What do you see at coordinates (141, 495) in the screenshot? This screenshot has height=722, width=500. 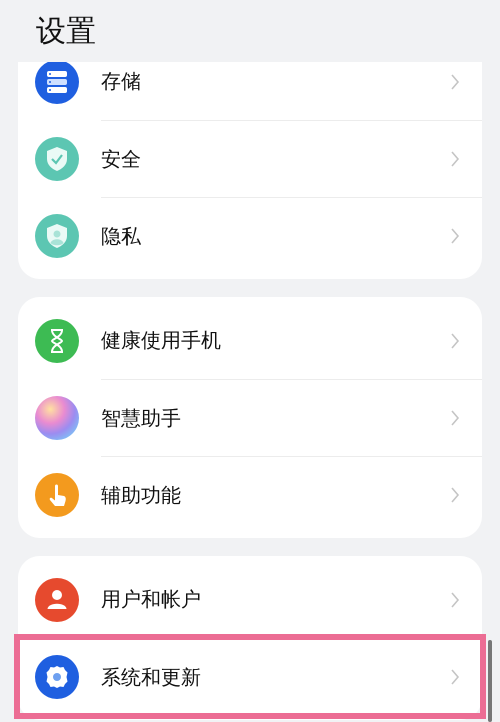 I see `item-label: 辅助功能` at bounding box center [141, 495].